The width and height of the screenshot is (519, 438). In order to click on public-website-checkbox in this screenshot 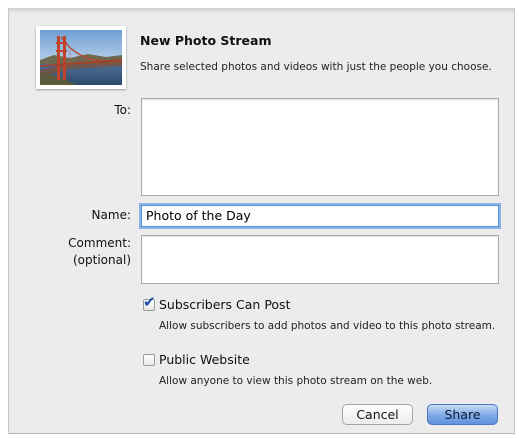, I will do `click(149, 360)`.